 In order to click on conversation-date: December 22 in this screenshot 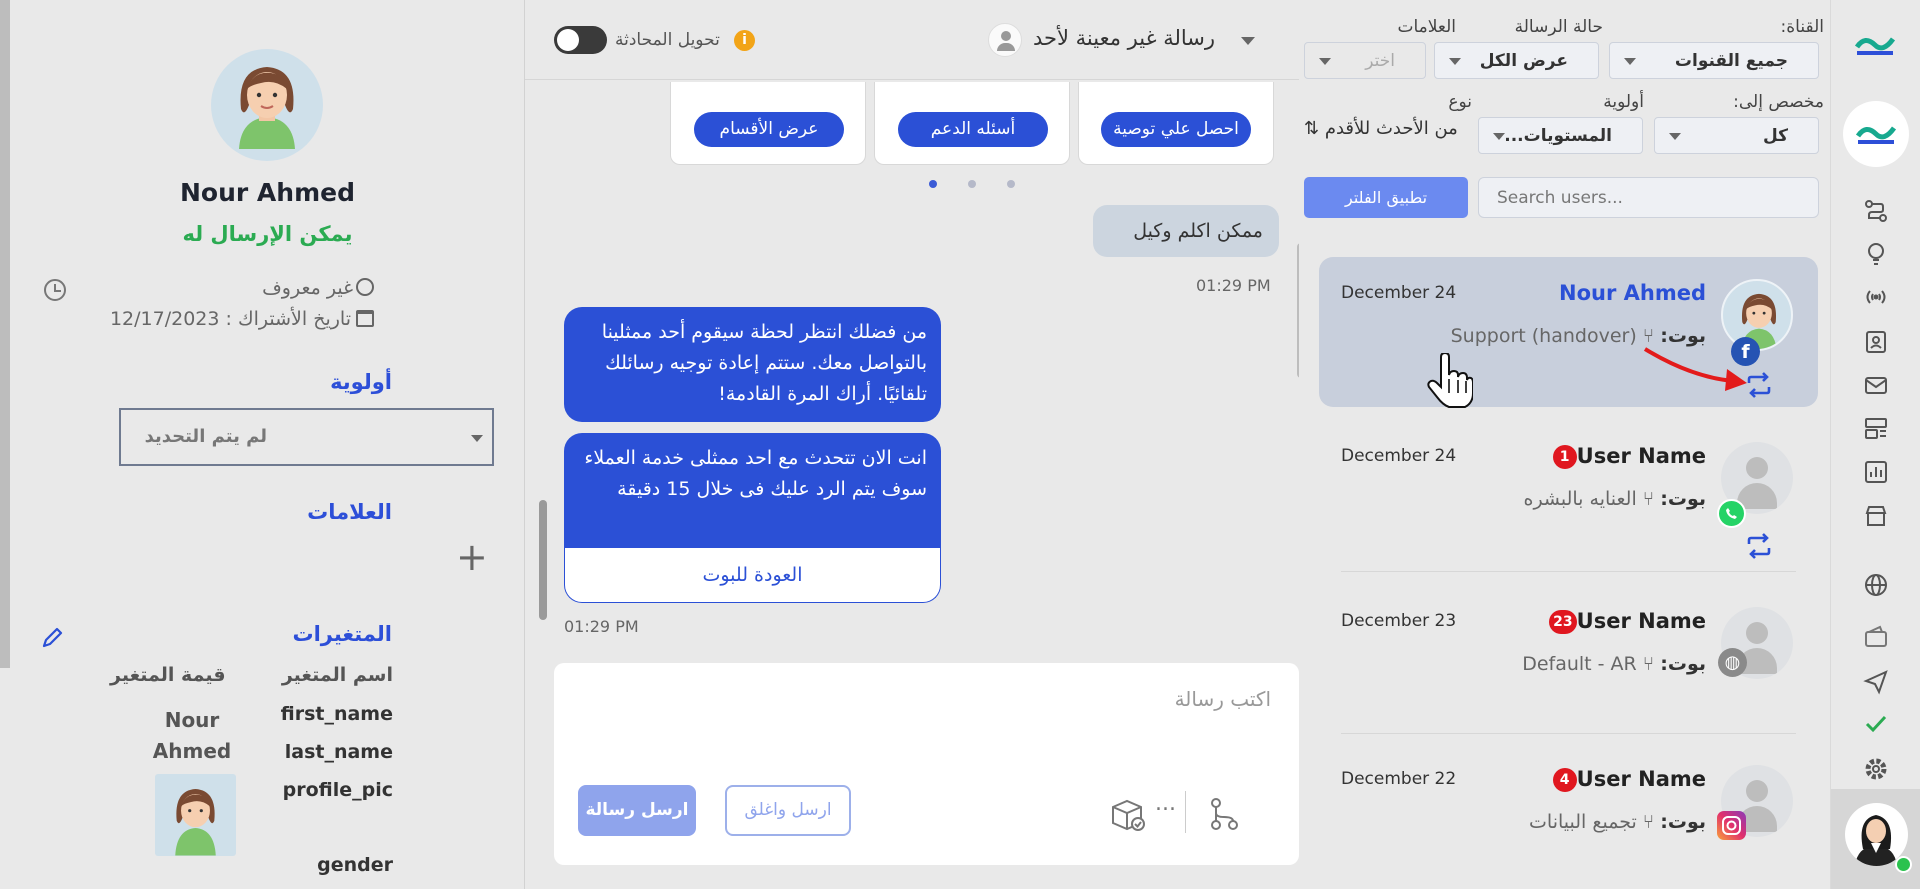, I will do `click(1399, 779)`.